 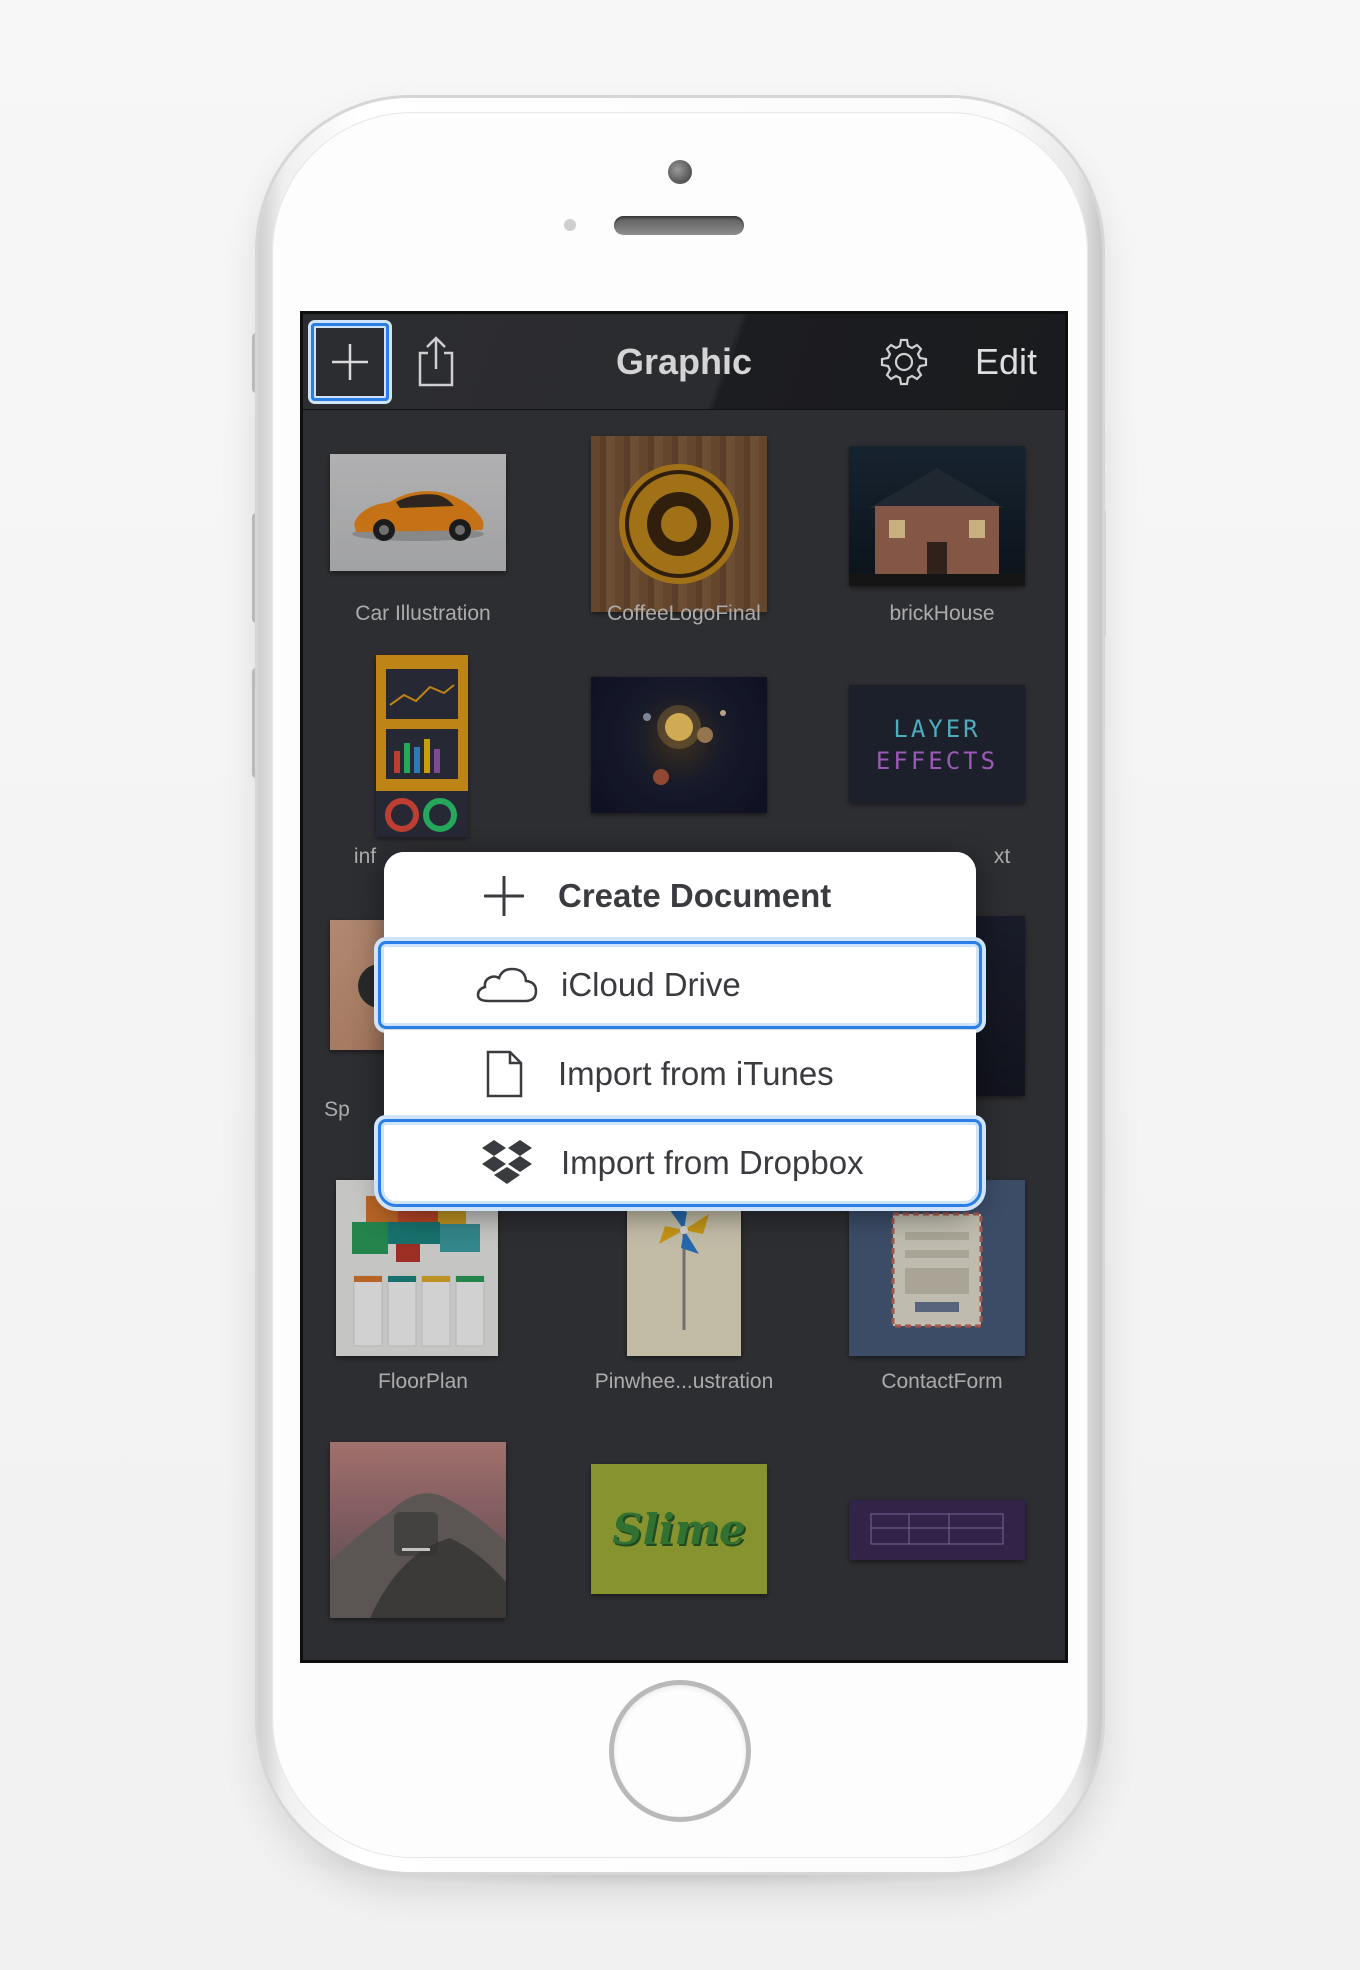 I want to click on settings-button, so click(x=904, y=362).